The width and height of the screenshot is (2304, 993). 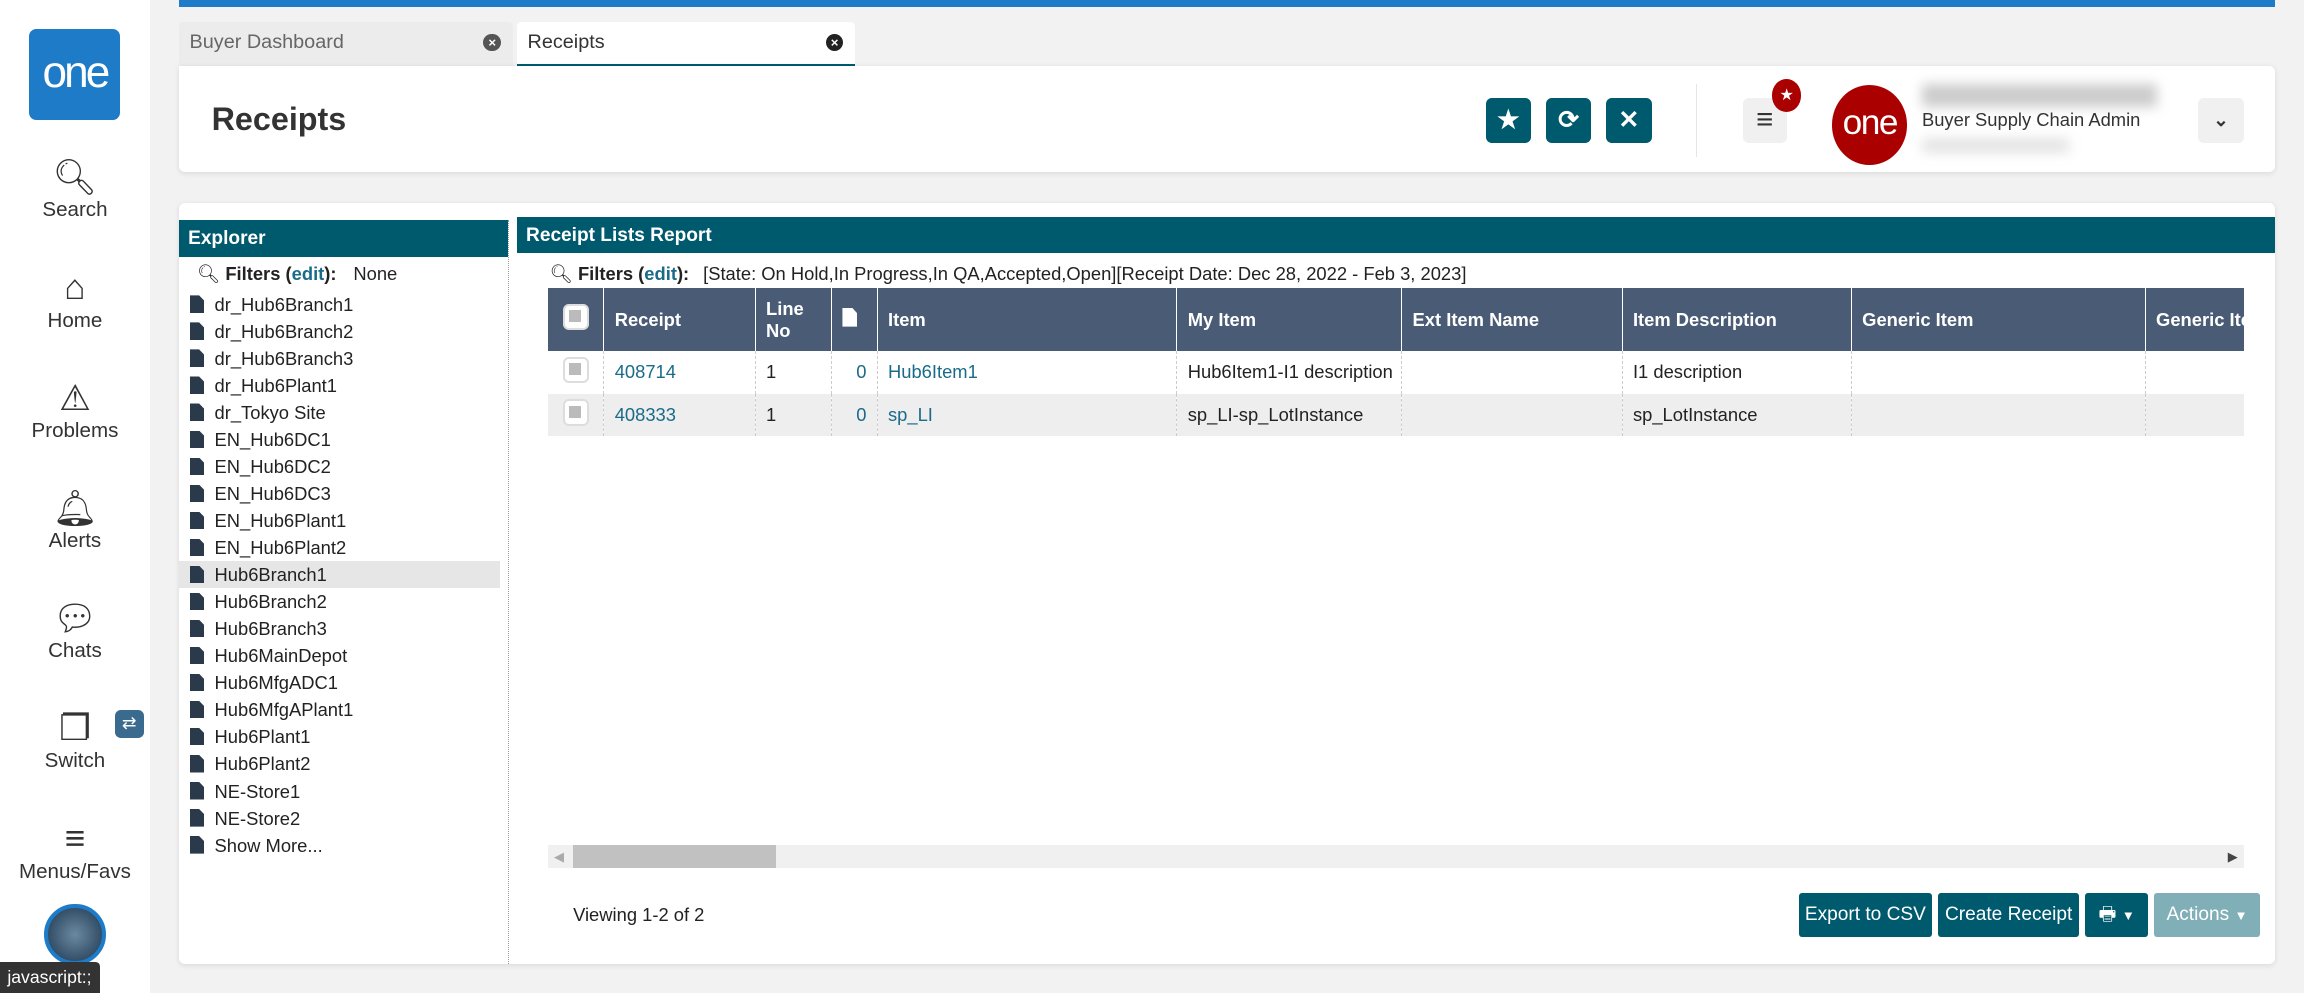 I want to click on tree-item: Hub6Branch1, so click(x=339, y=575).